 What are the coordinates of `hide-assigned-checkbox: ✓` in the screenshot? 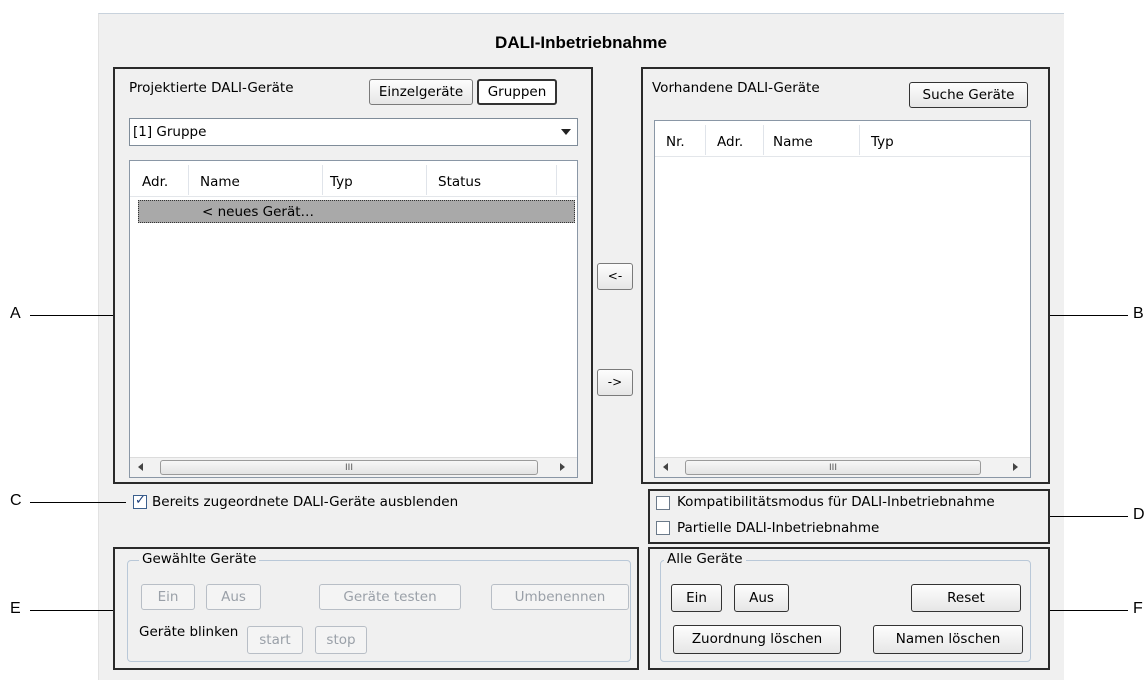 It's located at (140, 501).